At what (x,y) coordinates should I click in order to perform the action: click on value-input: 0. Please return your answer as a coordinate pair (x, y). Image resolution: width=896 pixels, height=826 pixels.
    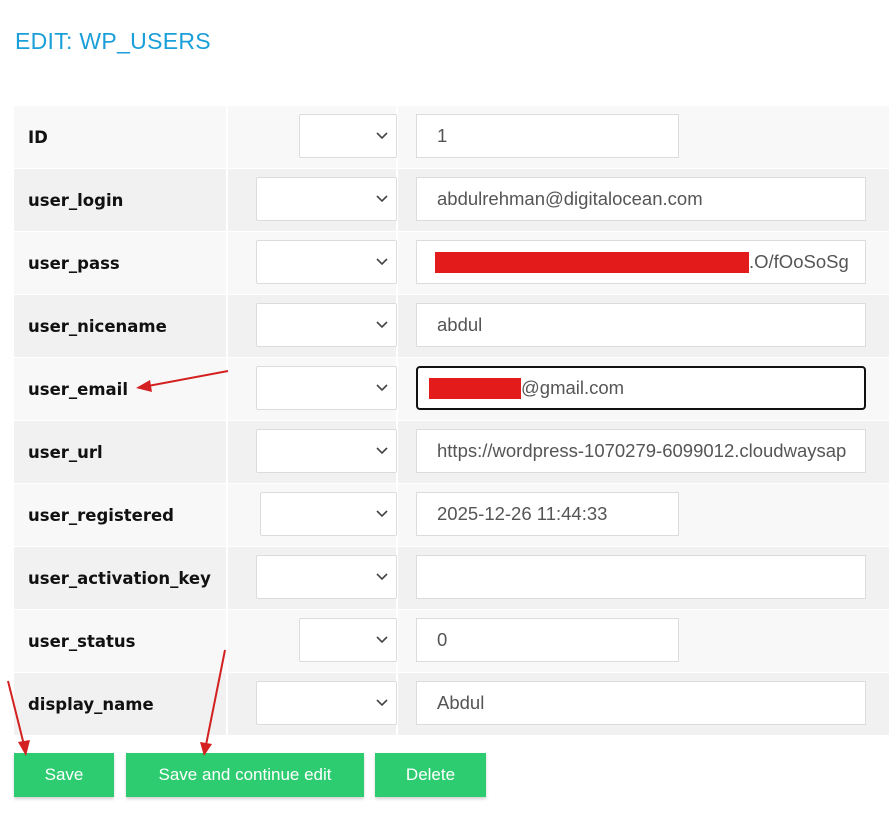
    Looking at the image, I should click on (547, 640).